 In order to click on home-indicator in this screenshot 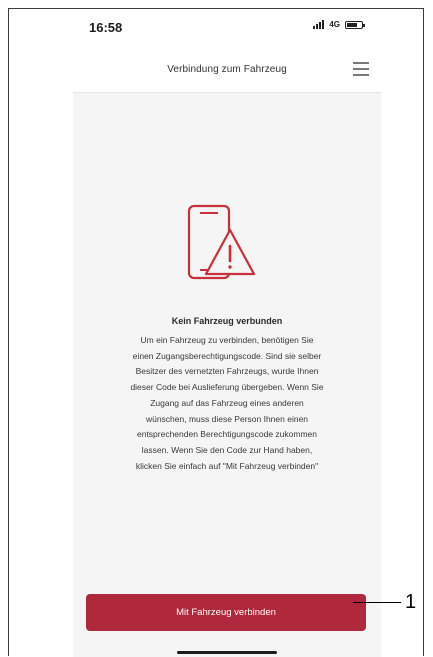, I will do `click(227, 652)`.